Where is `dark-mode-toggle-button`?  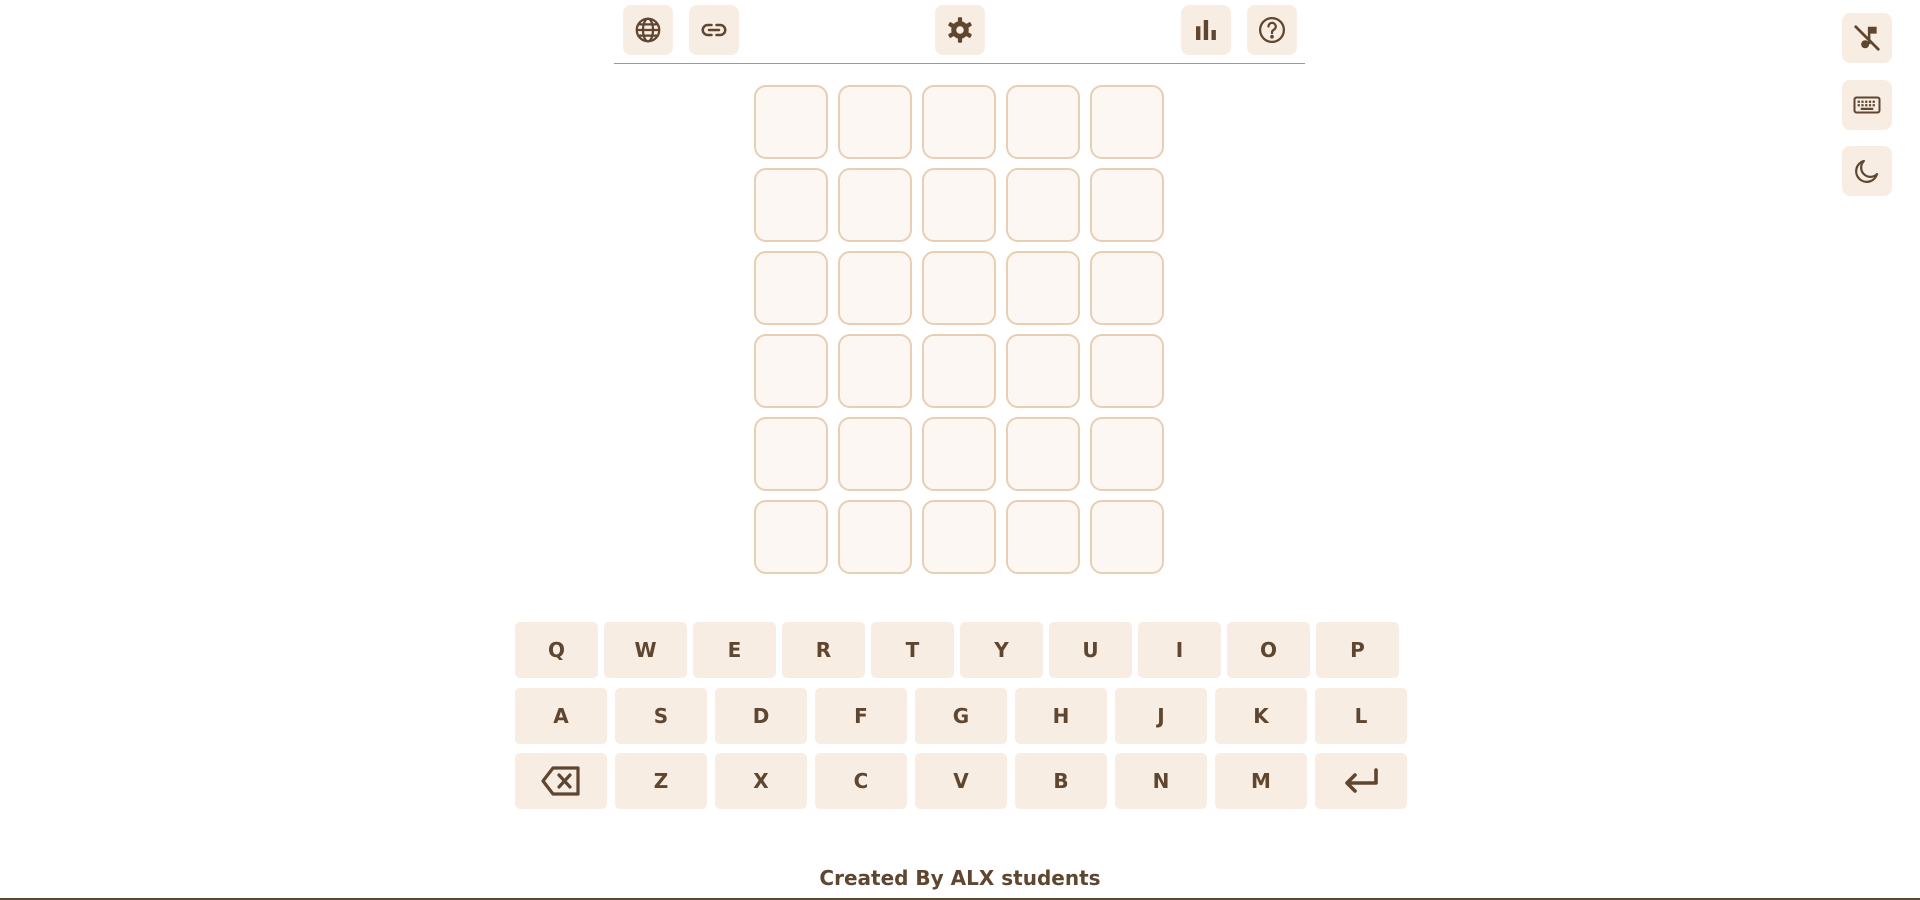 dark-mode-toggle-button is located at coordinates (1867, 171).